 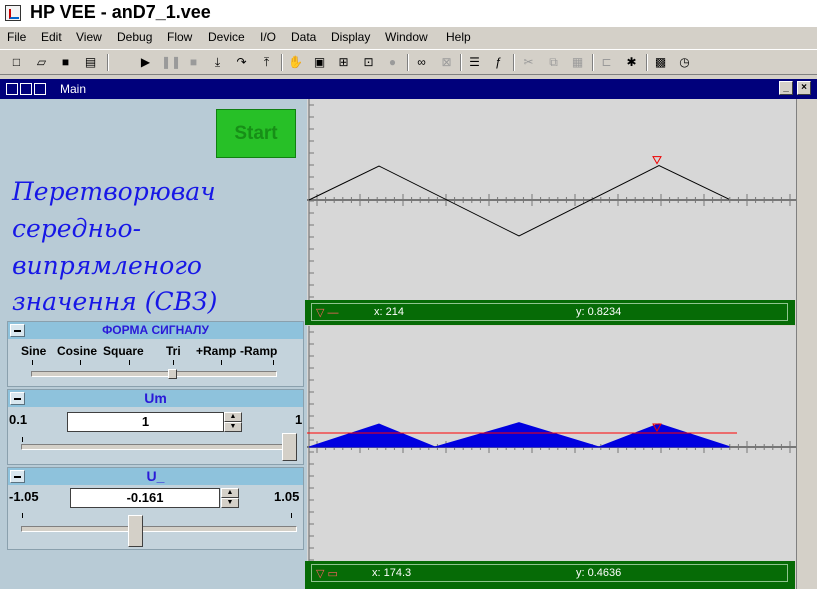 What do you see at coordinates (16, 37) in the screenshot?
I see `menu-file: File` at bounding box center [16, 37].